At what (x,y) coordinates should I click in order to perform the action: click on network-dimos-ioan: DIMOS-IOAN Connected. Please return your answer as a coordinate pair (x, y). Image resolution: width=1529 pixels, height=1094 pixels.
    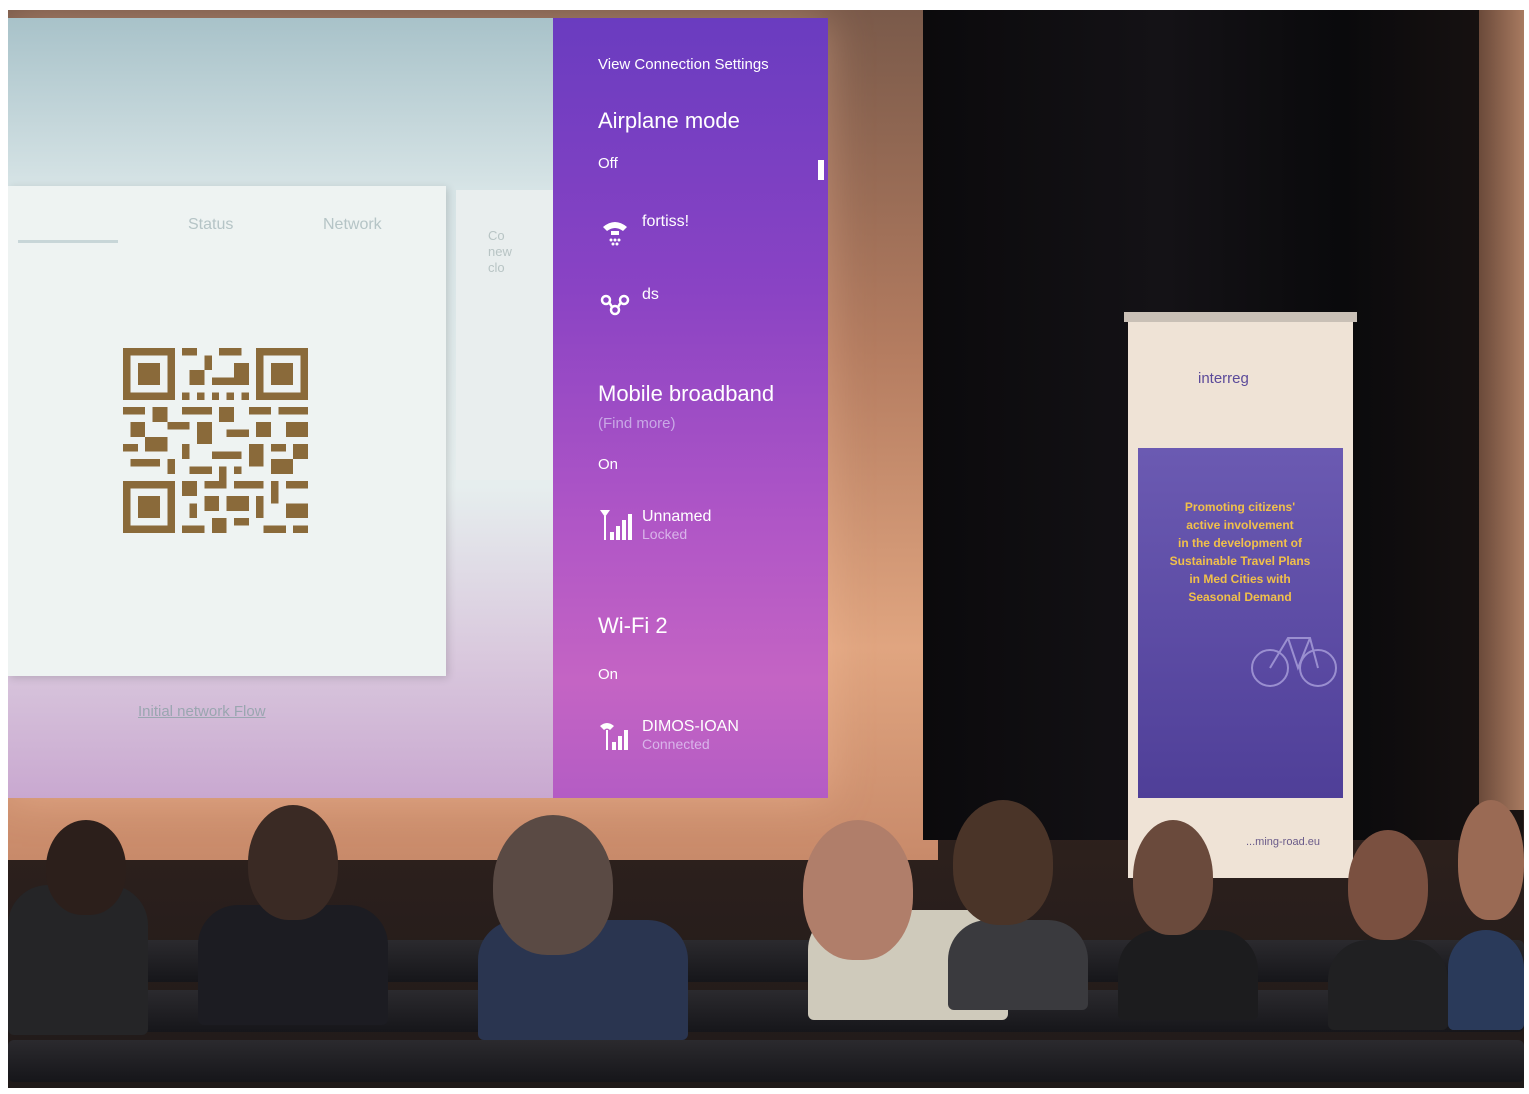
    Looking at the image, I should click on (668, 735).